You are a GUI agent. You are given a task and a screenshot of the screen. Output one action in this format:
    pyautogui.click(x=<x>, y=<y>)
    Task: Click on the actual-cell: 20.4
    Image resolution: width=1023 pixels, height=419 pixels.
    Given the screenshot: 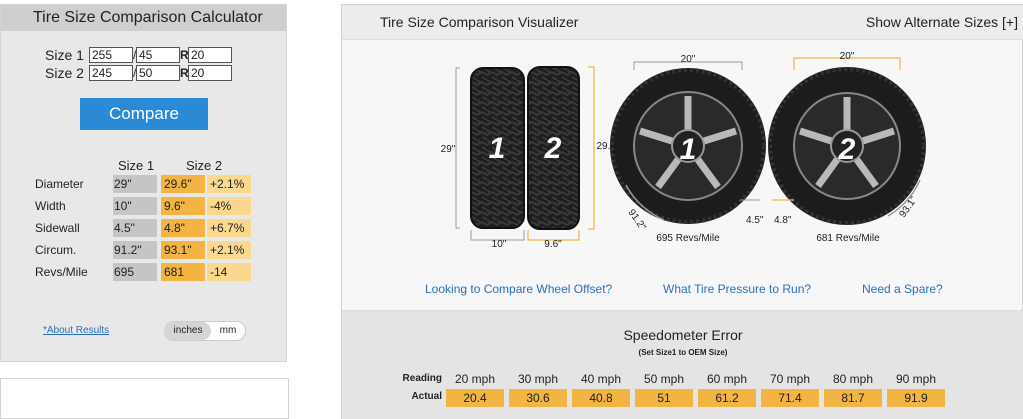 What is the action you would take?
    pyautogui.click(x=475, y=398)
    